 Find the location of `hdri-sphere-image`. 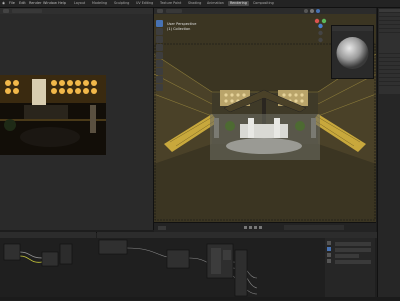

hdri-sphere-image is located at coordinates (352, 53).